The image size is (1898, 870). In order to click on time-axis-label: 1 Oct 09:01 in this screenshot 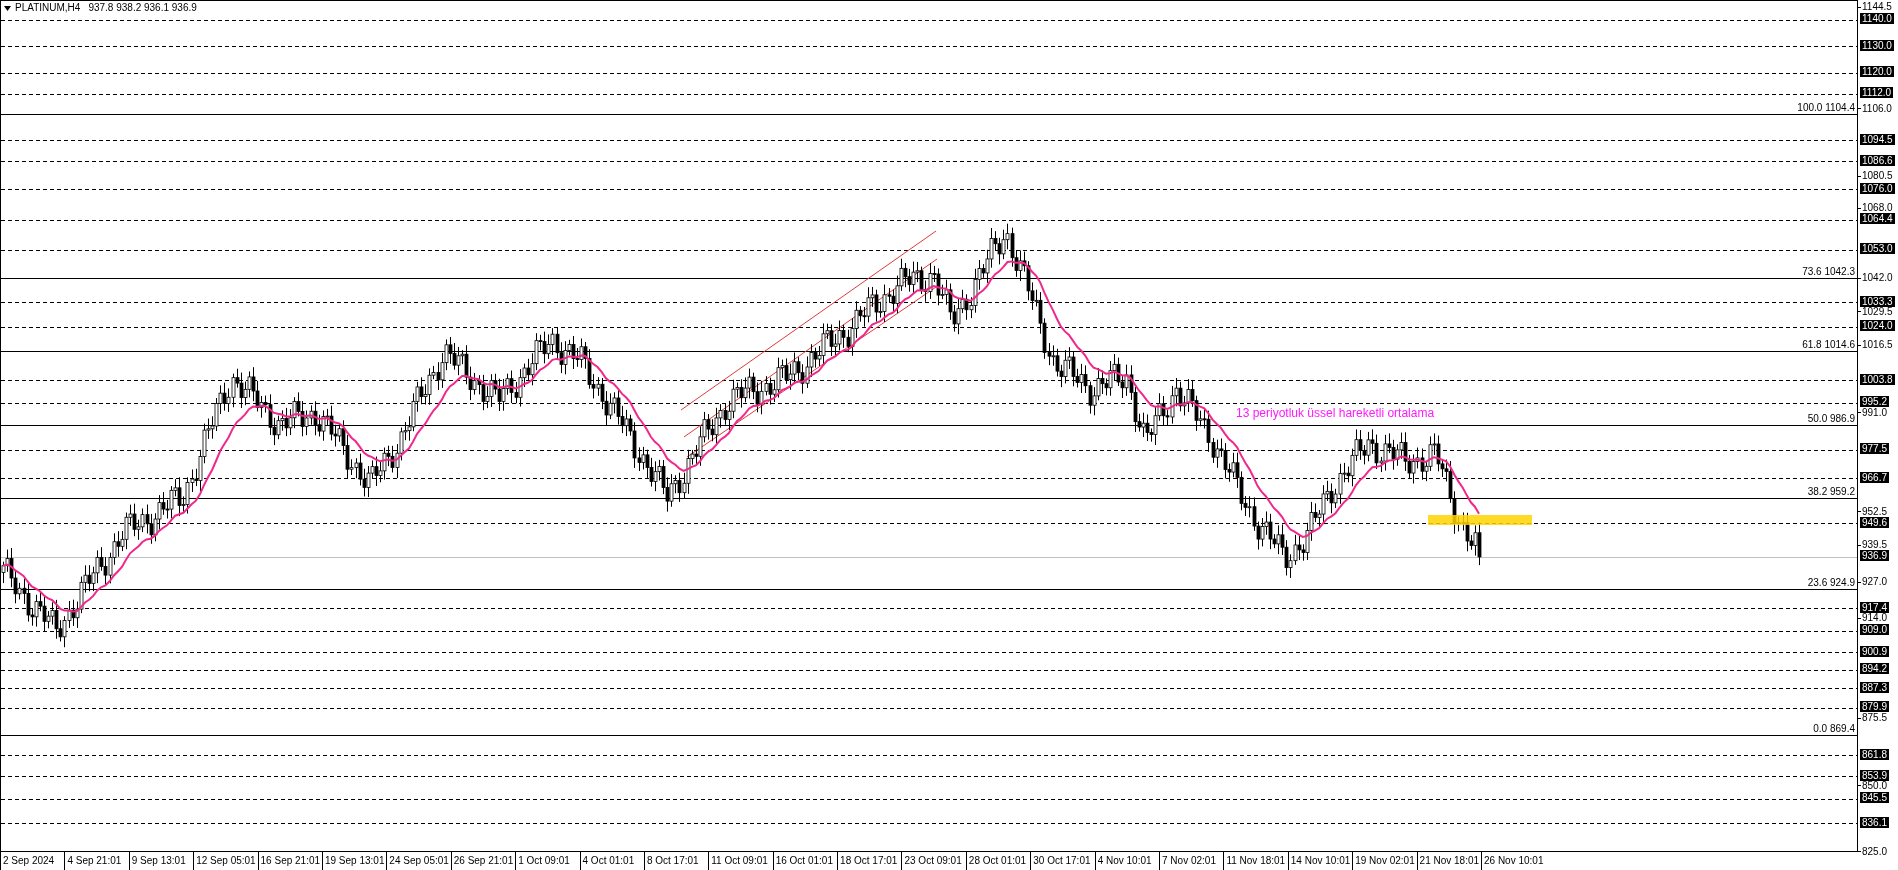, I will do `click(547, 861)`.